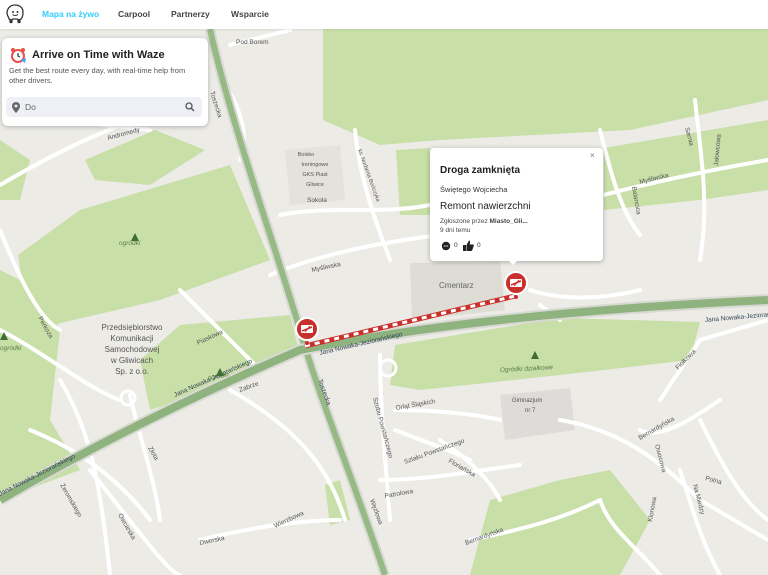 The width and height of the screenshot is (768, 575). I want to click on map-label: w Gliwicach, so click(131, 360).